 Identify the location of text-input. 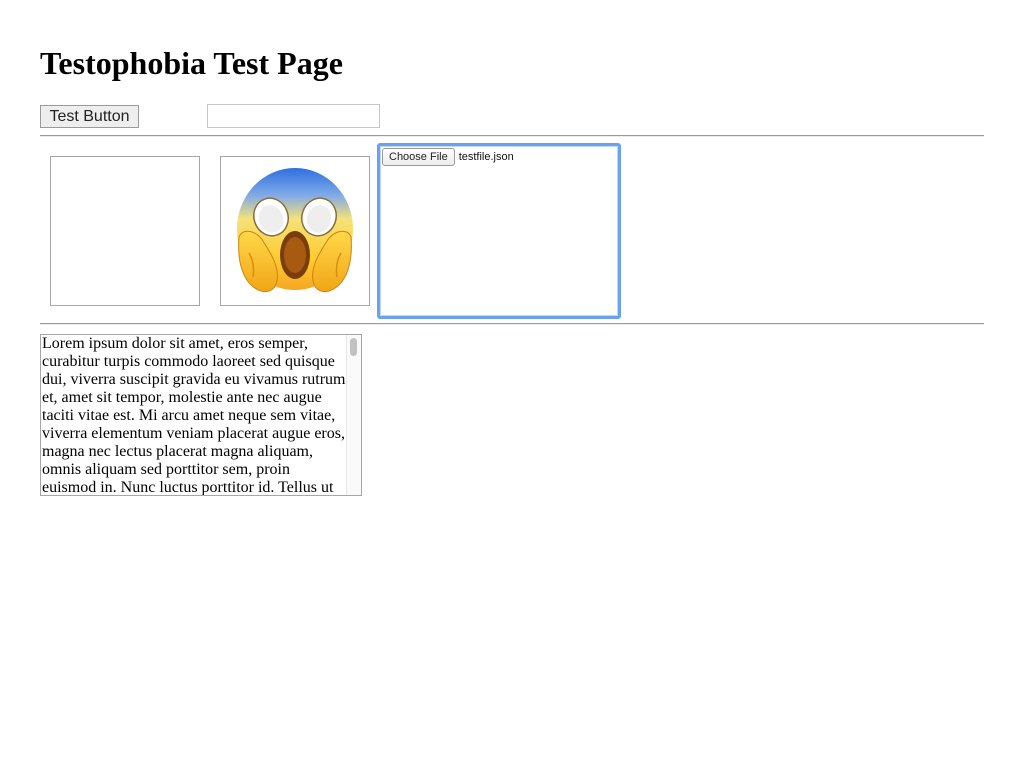
(293, 116).